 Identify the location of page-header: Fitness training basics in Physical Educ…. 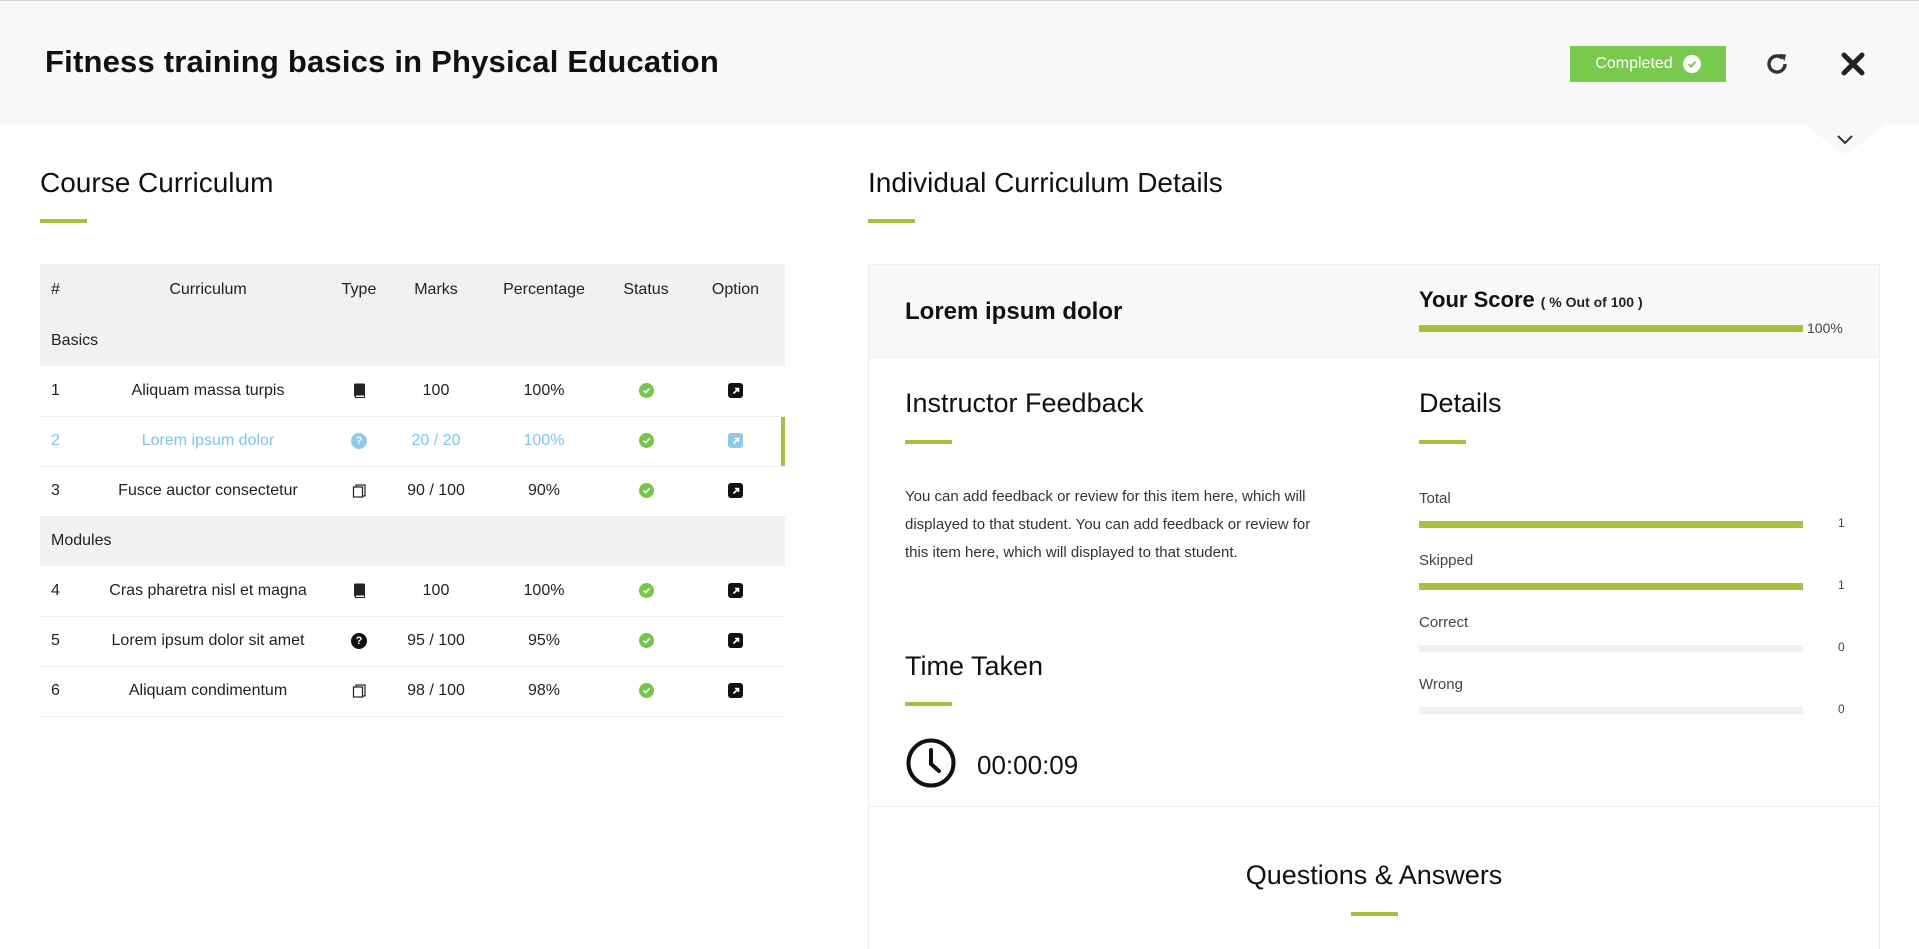
(959, 62).